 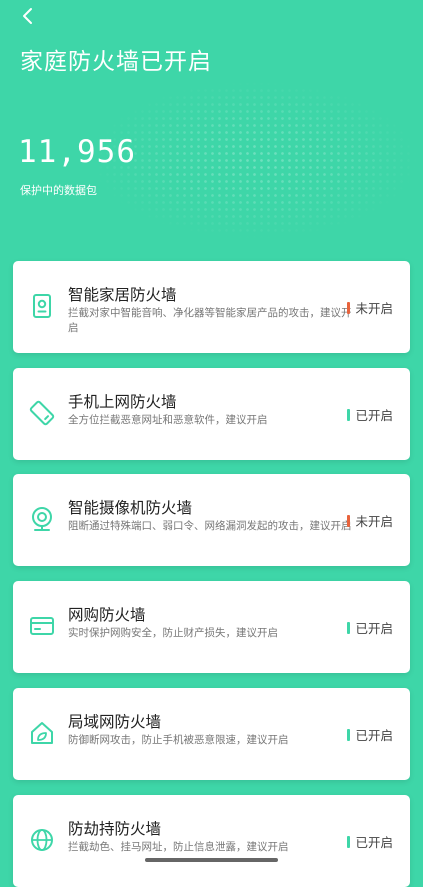 What do you see at coordinates (42, 840) in the screenshot?
I see `globe-icon` at bounding box center [42, 840].